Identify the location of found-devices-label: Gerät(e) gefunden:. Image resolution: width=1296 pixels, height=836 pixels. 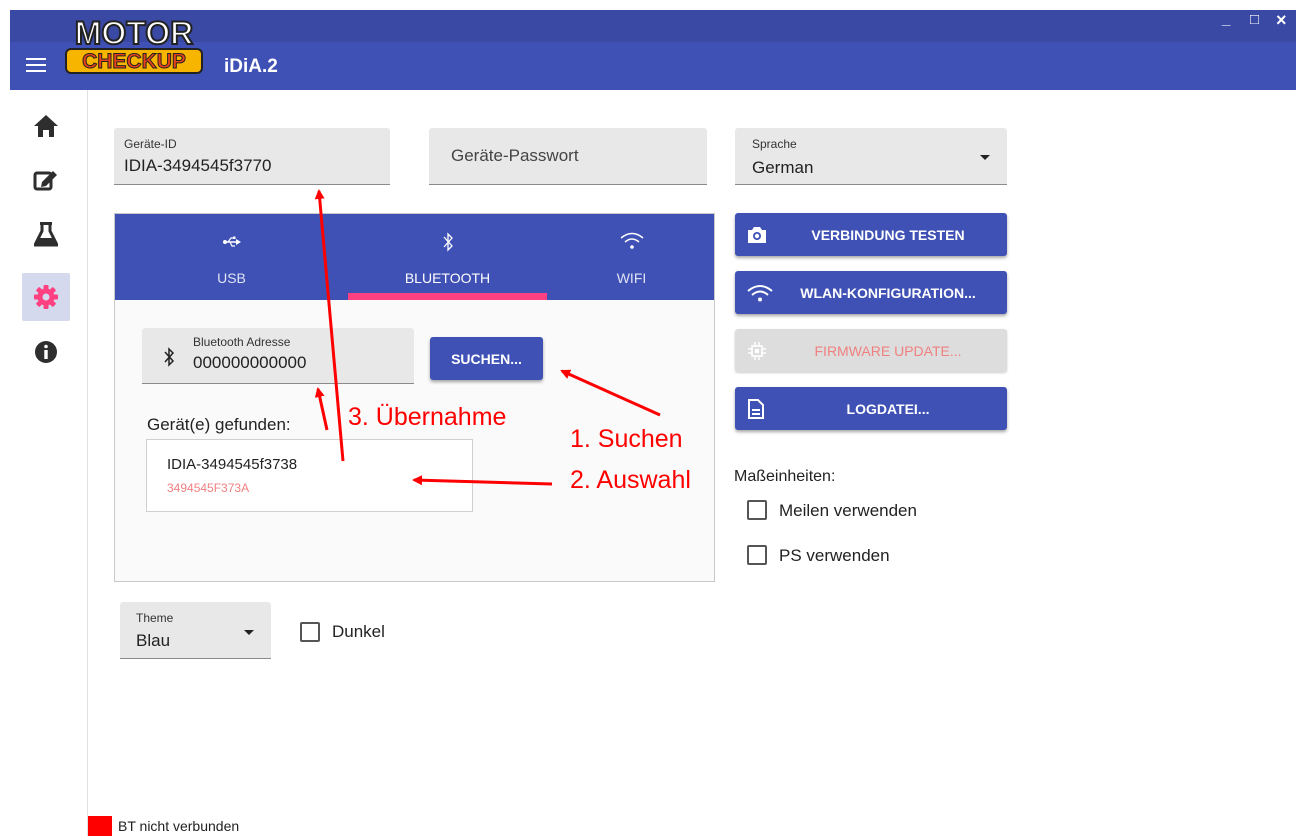
(219, 424).